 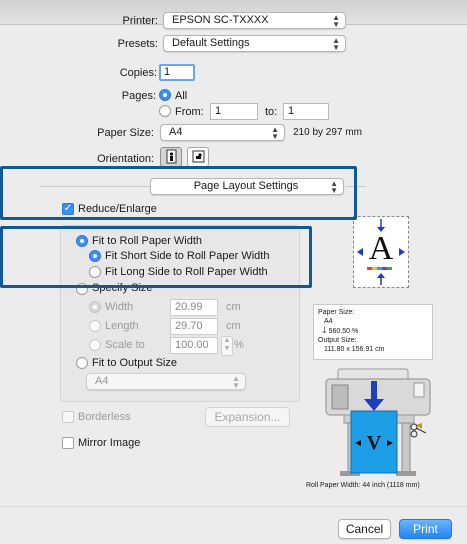 I want to click on fit-long-side-label: Fit Long Side to Roll Paper Width, so click(x=186, y=272).